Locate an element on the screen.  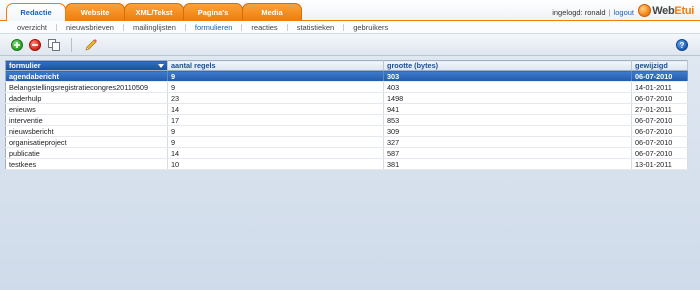
cell-formulier: organisatieproject is located at coordinates (86, 142).